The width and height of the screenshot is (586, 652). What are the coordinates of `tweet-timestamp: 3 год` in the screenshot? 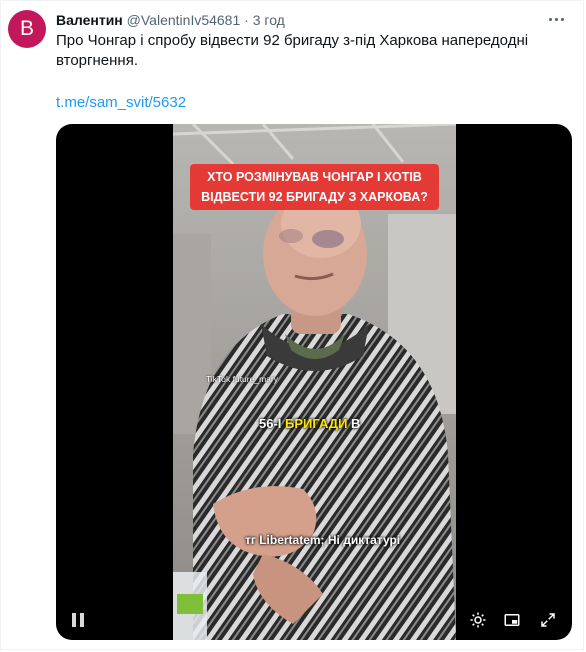 It's located at (269, 20).